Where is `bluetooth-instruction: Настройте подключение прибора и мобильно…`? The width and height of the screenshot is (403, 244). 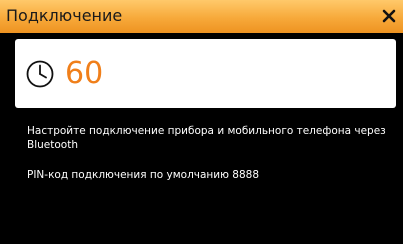 bluetooth-instruction: Настройте подключение прибора и мобильно… is located at coordinates (206, 138).